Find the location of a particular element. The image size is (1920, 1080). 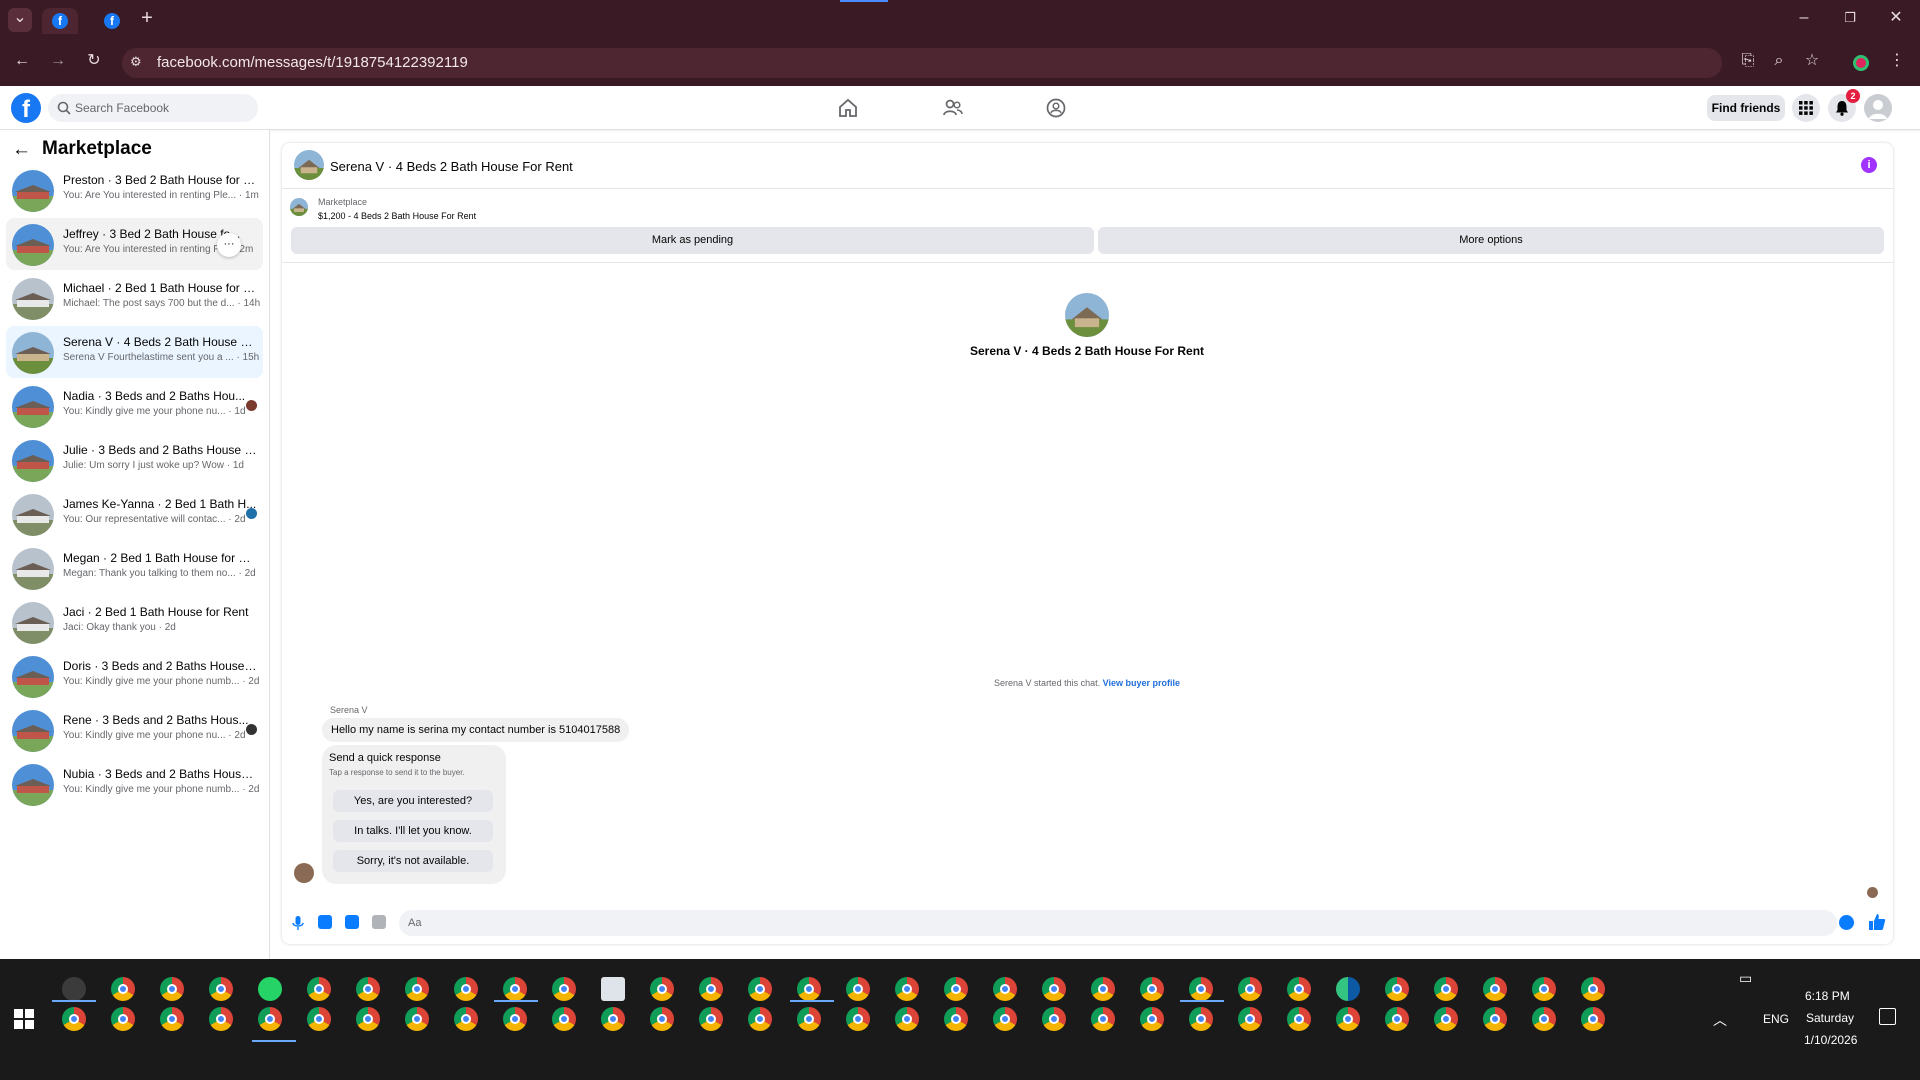

photo-icon is located at coordinates (325, 922).